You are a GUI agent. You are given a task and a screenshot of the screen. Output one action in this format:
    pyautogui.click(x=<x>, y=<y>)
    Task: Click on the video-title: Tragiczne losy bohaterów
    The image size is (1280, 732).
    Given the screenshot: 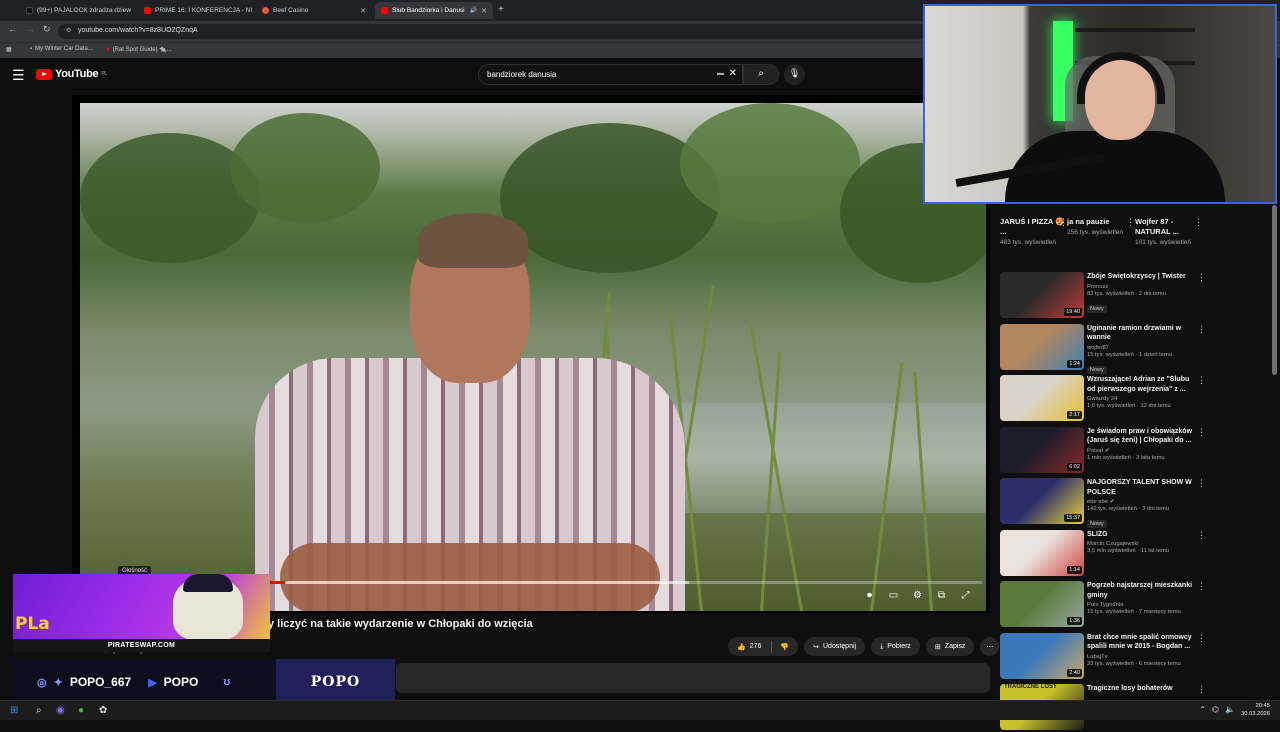 What is the action you would take?
    pyautogui.click(x=1141, y=689)
    